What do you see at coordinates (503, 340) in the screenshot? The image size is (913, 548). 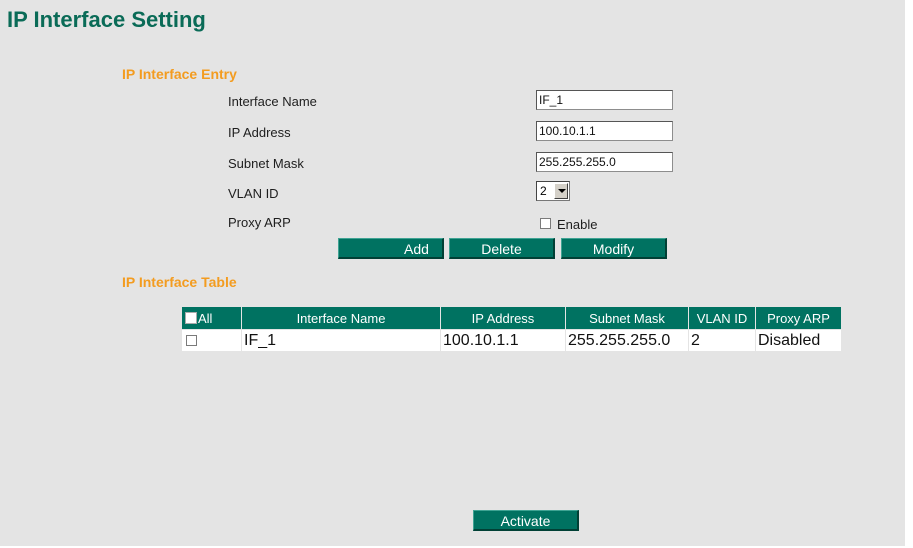 I see `cell-ip-address: 100.10.1.1` at bounding box center [503, 340].